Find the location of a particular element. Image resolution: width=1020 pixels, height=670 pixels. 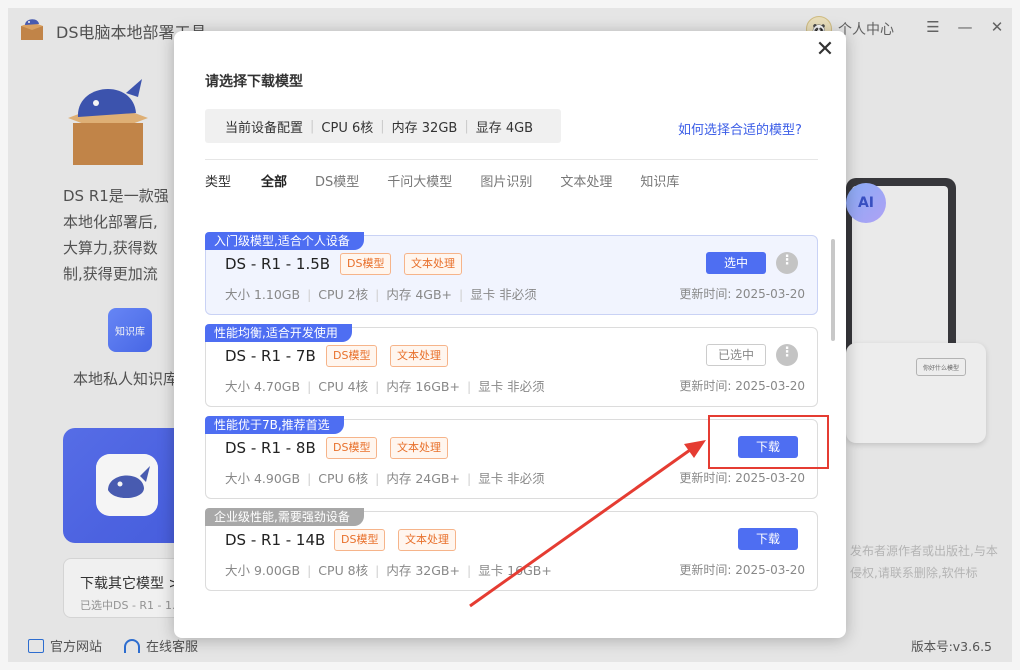

model-name: DS - R1 - 7B is located at coordinates (270, 356).